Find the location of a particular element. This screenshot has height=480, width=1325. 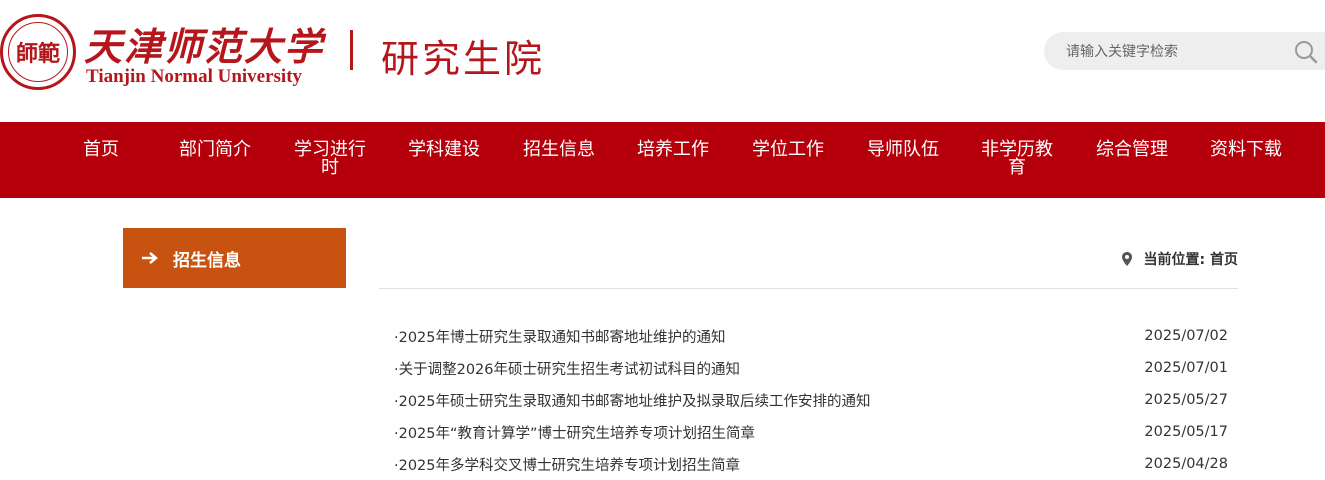

seal-text: 師範 is located at coordinates (37, 54).